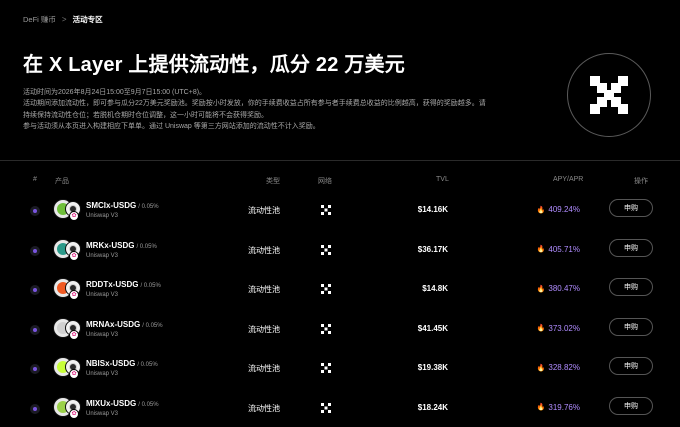 This screenshot has height=427, width=680. What do you see at coordinates (558, 367) in the screenshot?
I see `apy-value: 🔥 328.82%` at bounding box center [558, 367].